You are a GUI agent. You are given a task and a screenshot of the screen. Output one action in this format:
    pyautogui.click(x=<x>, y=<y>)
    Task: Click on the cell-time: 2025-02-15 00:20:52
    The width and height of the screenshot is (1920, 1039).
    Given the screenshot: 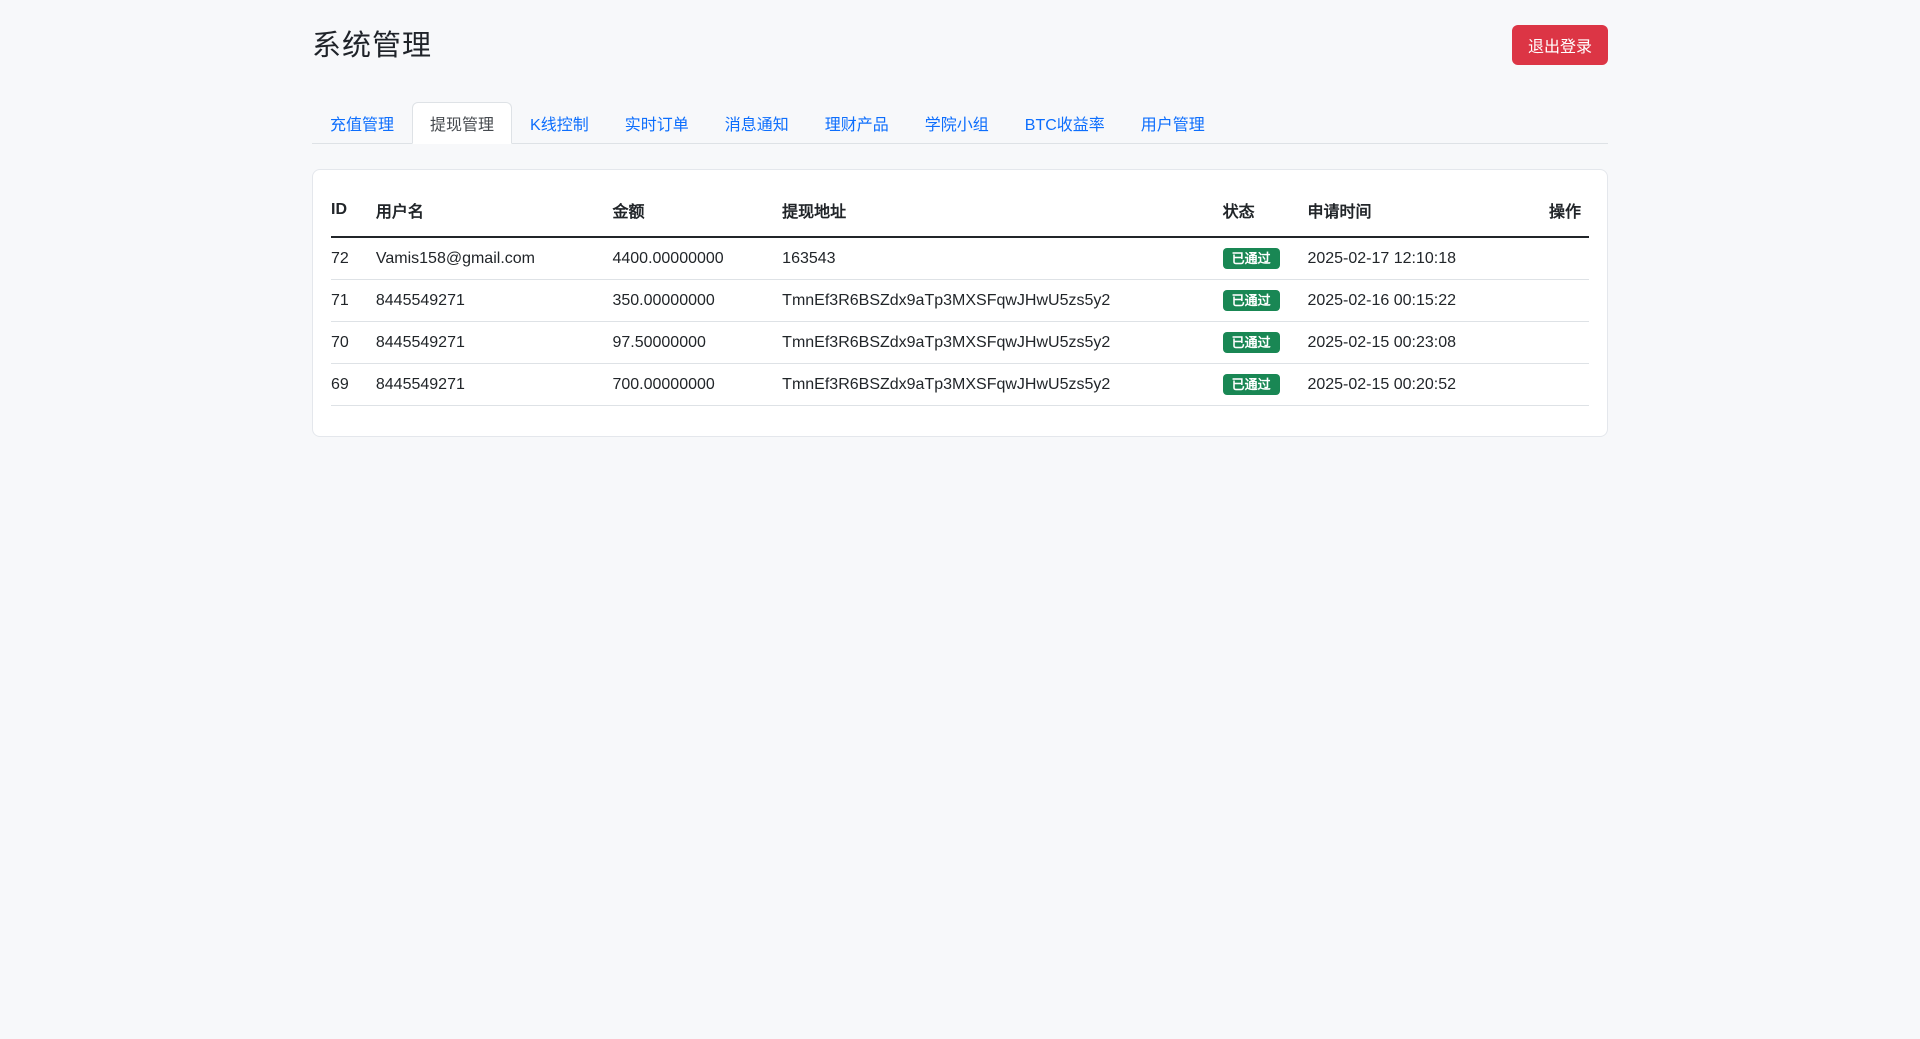 What is the action you would take?
    pyautogui.click(x=1419, y=384)
    